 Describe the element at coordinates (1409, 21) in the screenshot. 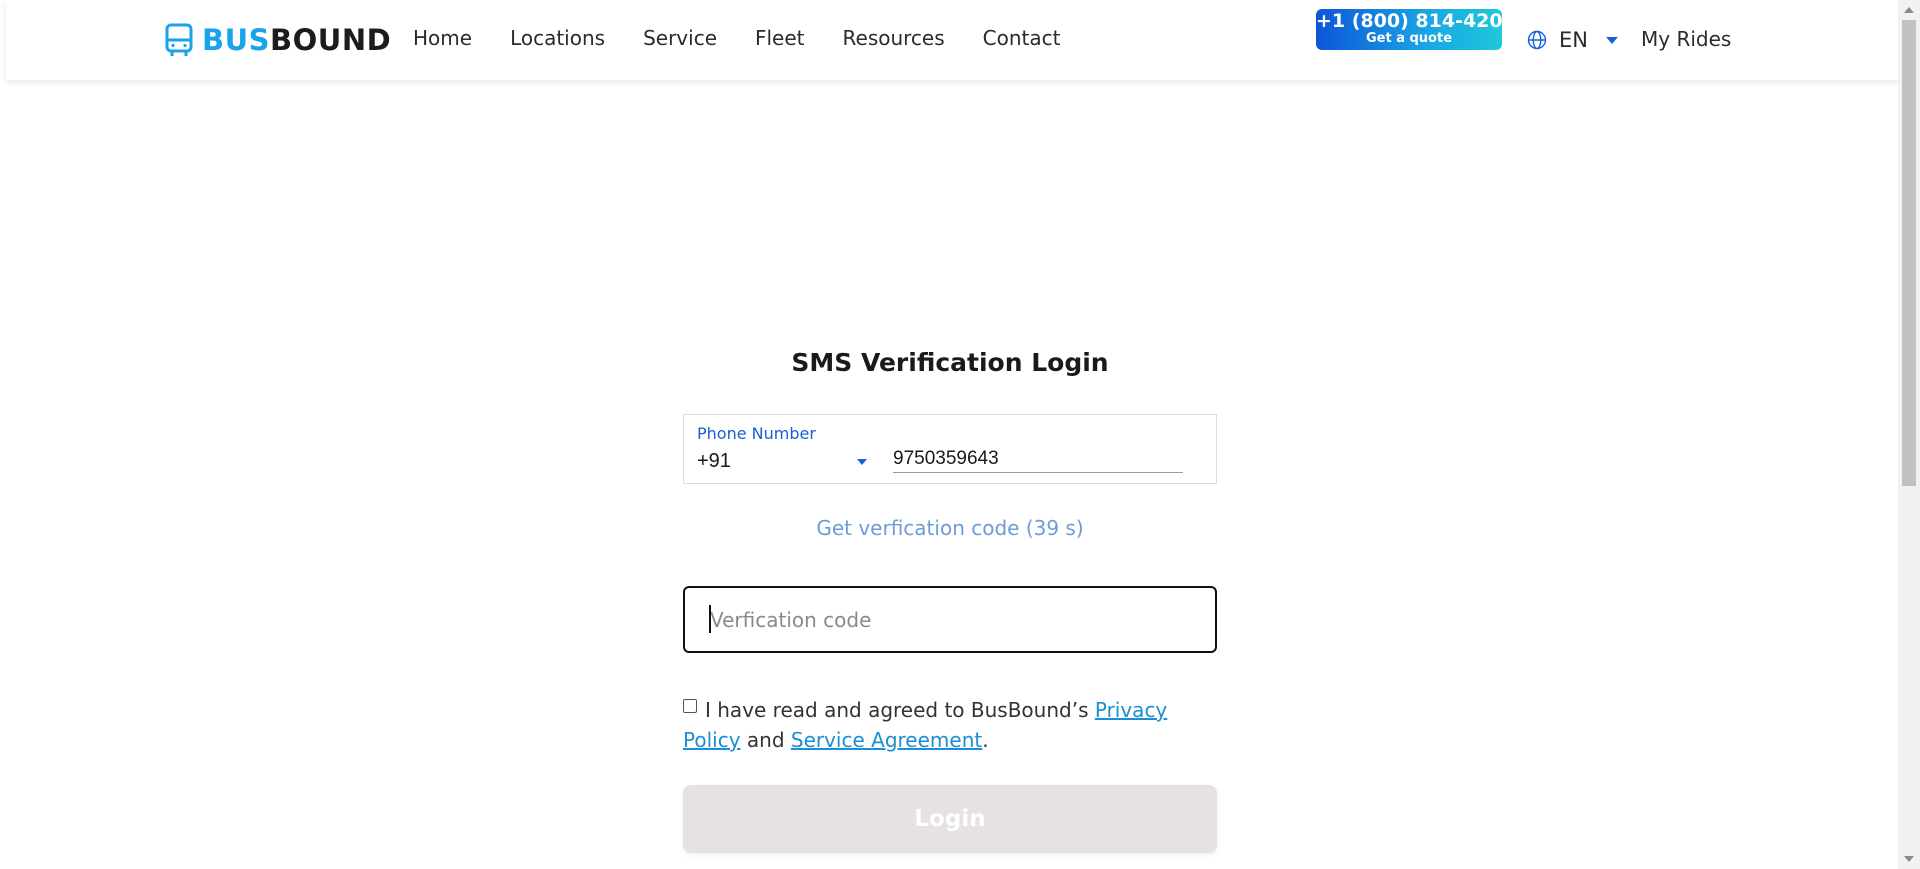

I see `phone-number: +1 (800) 814-4204` at that location.